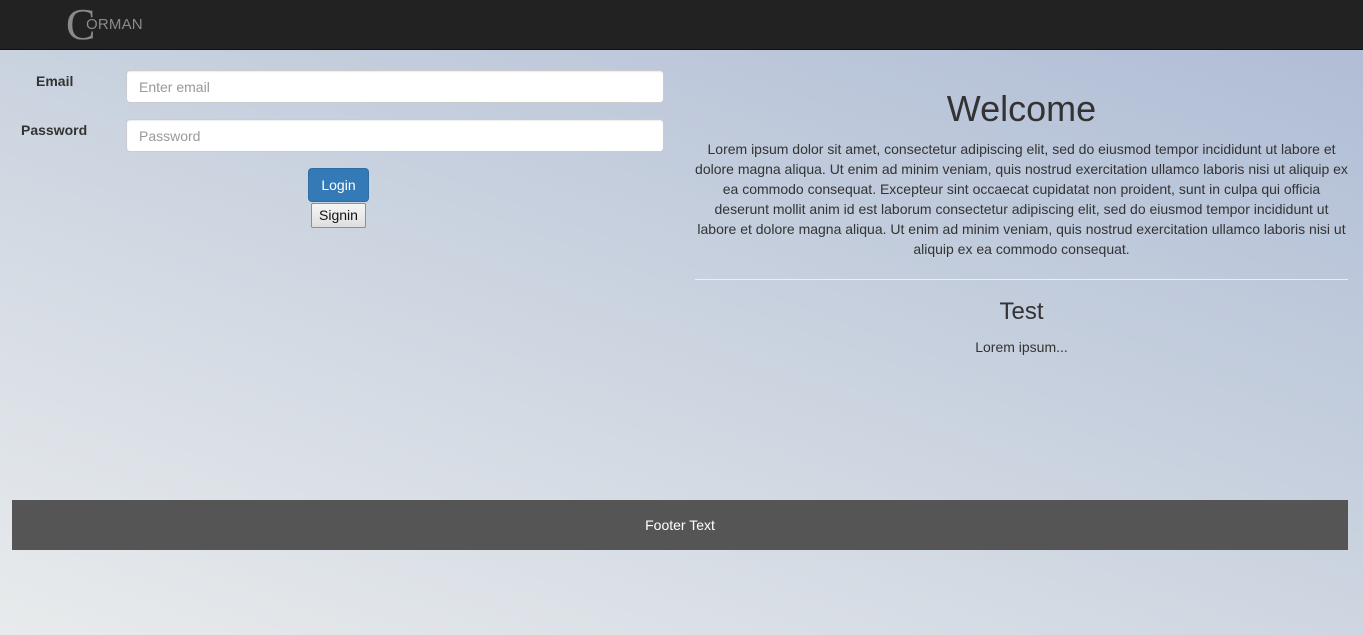 This screenshot has height=635, width=1363. Describe the element at coordinates (114, 24) in the screenshot. I see `logo-text: ORMAN` at that location.